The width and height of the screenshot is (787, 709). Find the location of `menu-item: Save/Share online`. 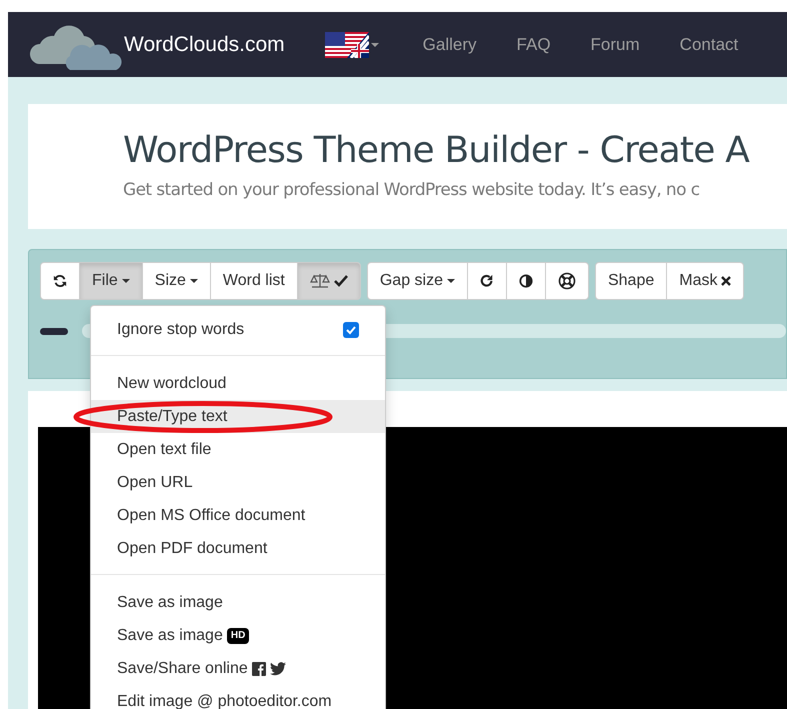

menu-item: Save/Share online is located at coordinates (238, 668).